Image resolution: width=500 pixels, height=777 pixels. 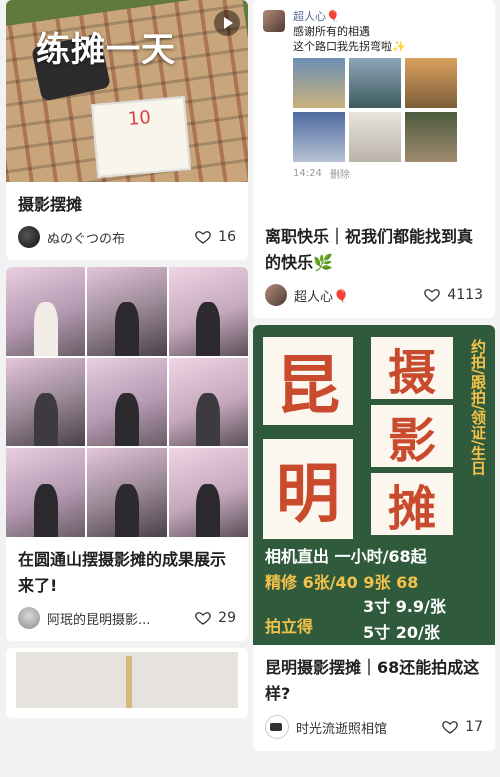 I want to click on author: 时光流逝照相馆, so click(x=326, y=727).